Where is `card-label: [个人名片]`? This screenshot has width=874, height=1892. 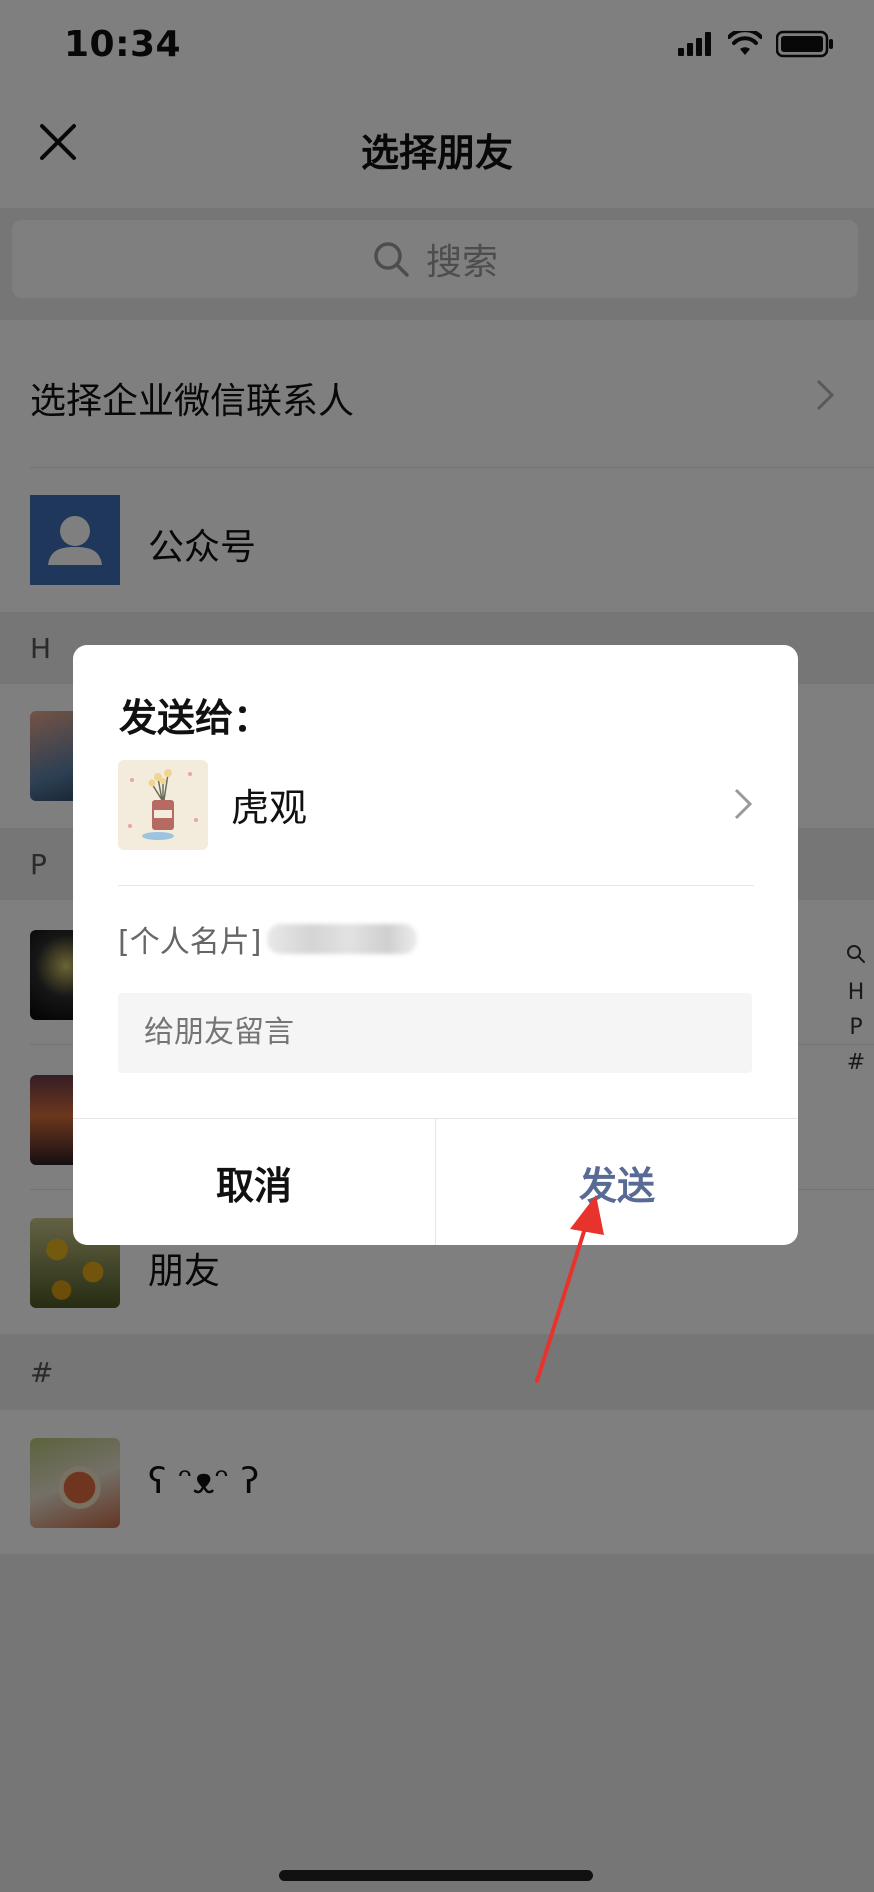
card-label: [个人名片] is located at coordinates (190, 942).